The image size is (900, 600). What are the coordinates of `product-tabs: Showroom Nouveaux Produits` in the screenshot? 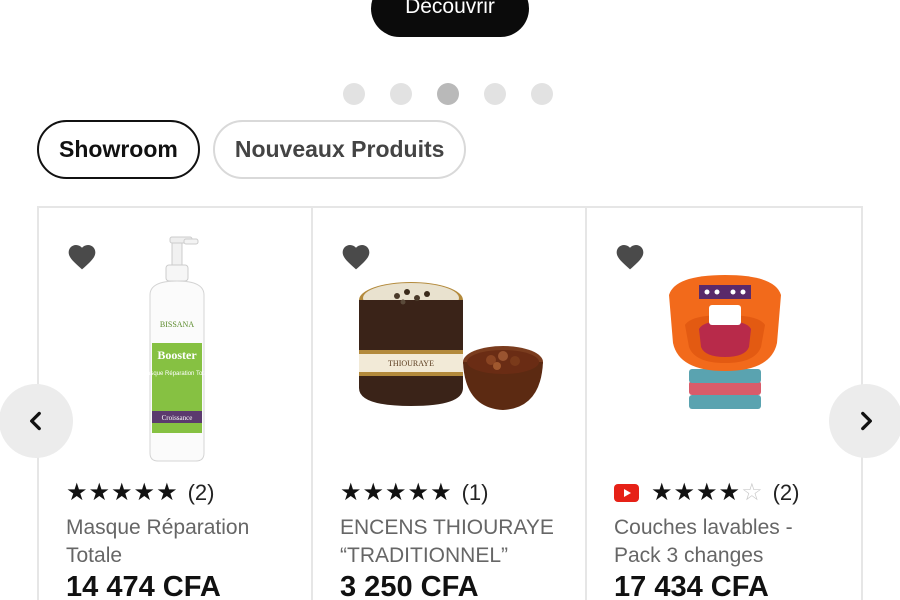 It's located at (252, 149).